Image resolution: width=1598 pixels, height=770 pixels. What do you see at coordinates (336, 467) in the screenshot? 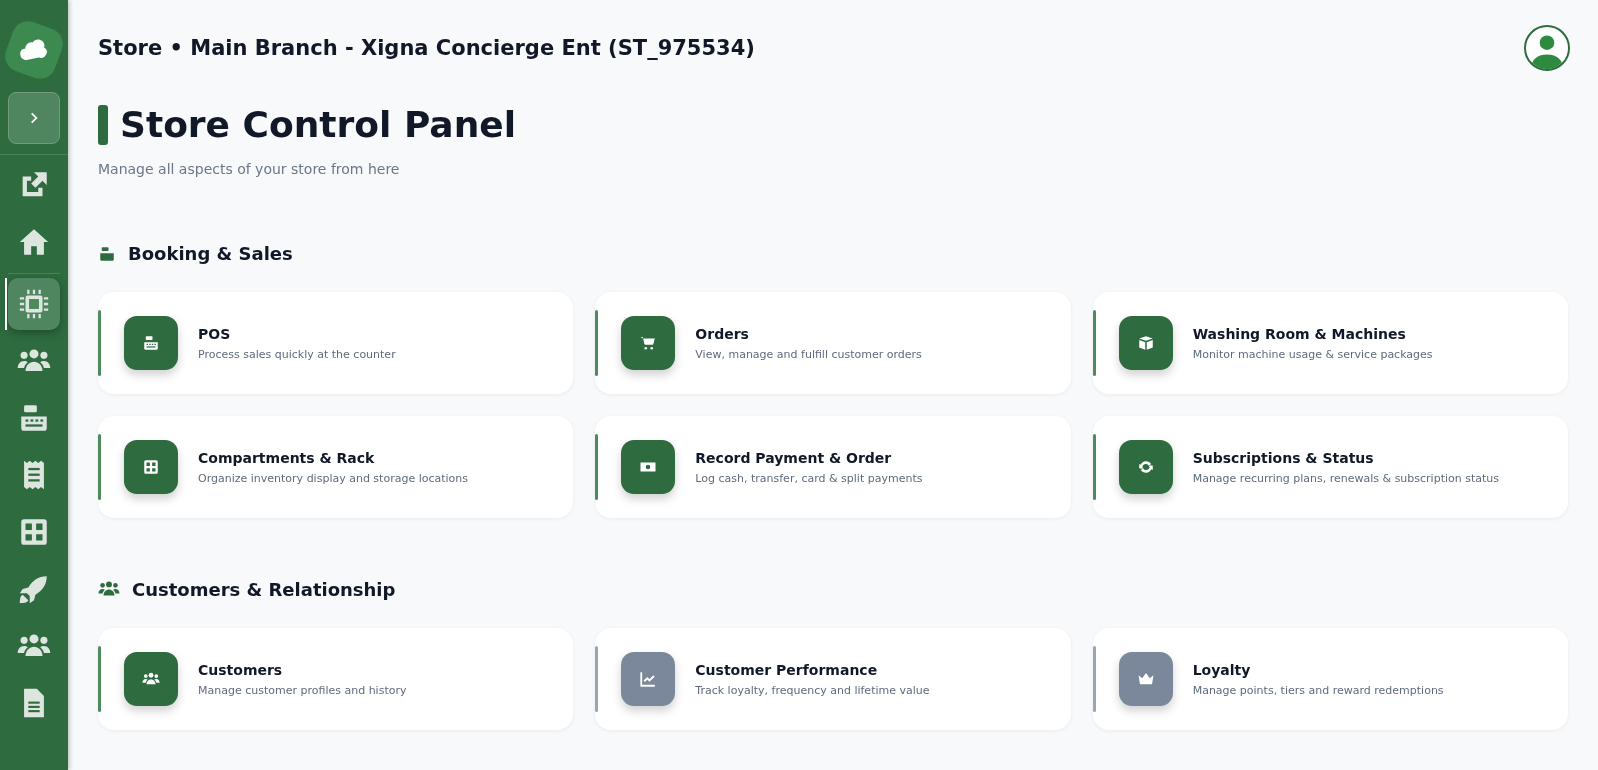
I see `module-card: Compartments & Rack Organize inventory display and storage locations` at bounding box center [336, 467].